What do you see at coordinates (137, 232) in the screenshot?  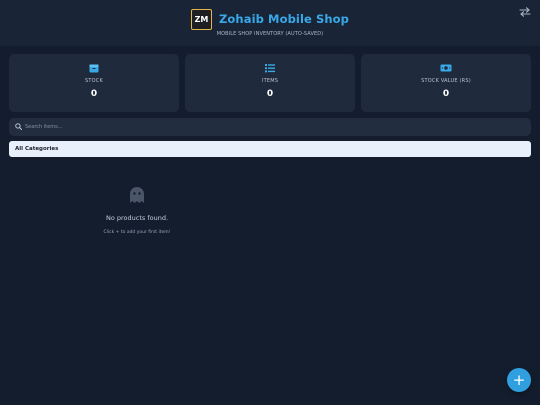 I see `empty-state-hint: Click + to add your first item!` at bounding box center [137, 232].